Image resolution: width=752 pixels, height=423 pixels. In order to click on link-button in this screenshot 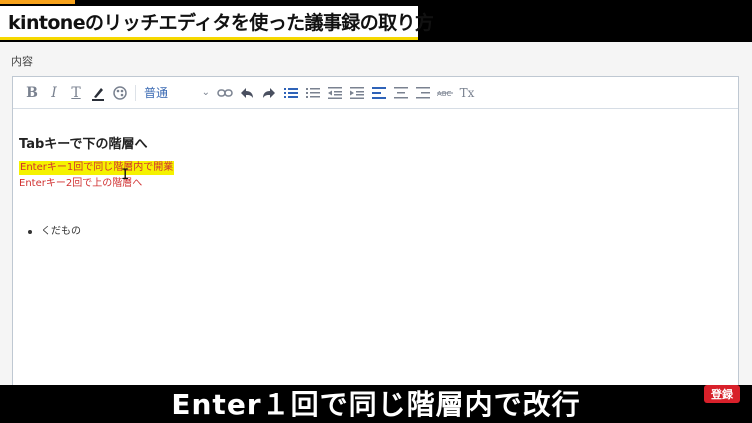, I will do `click(225, 93)`.